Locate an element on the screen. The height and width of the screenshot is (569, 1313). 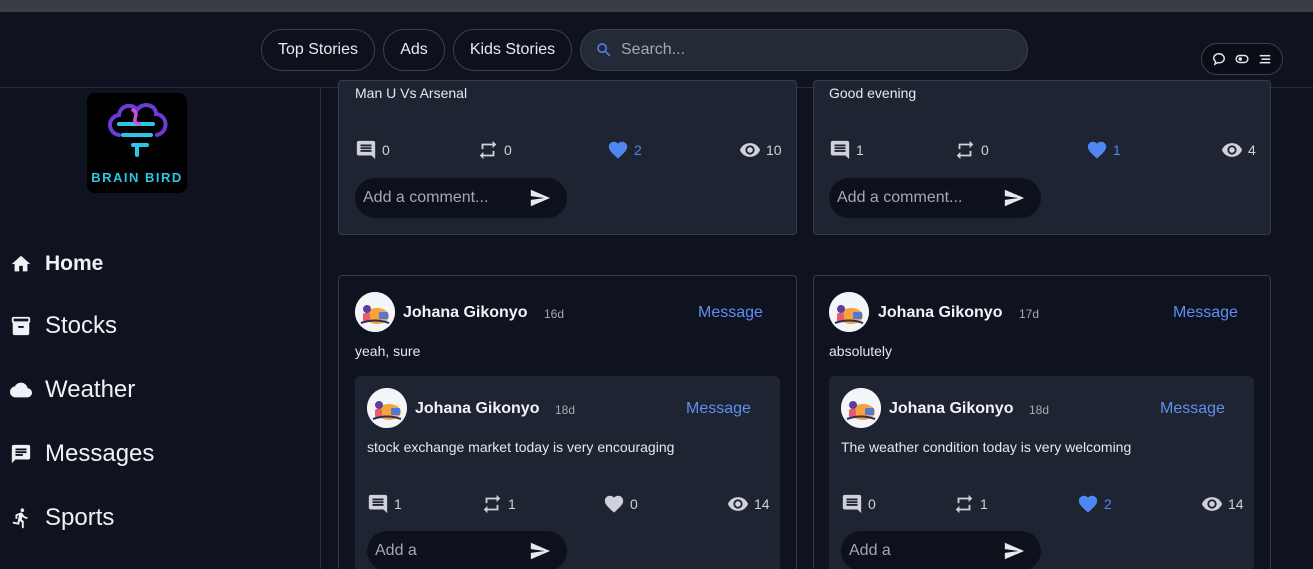
post-age: 17d is located at coordinates (1029, 314).